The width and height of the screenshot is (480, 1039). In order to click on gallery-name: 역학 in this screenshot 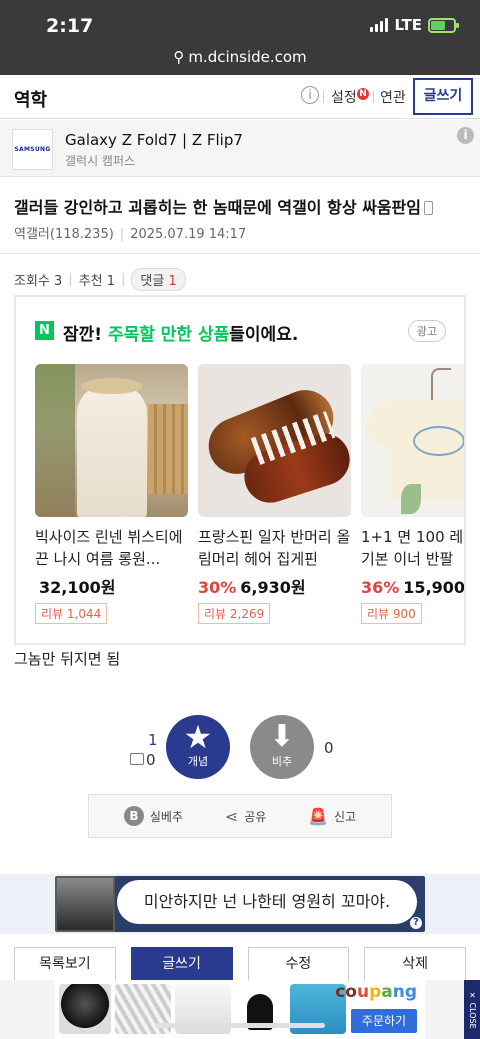, I will do `click(30, 99)`.